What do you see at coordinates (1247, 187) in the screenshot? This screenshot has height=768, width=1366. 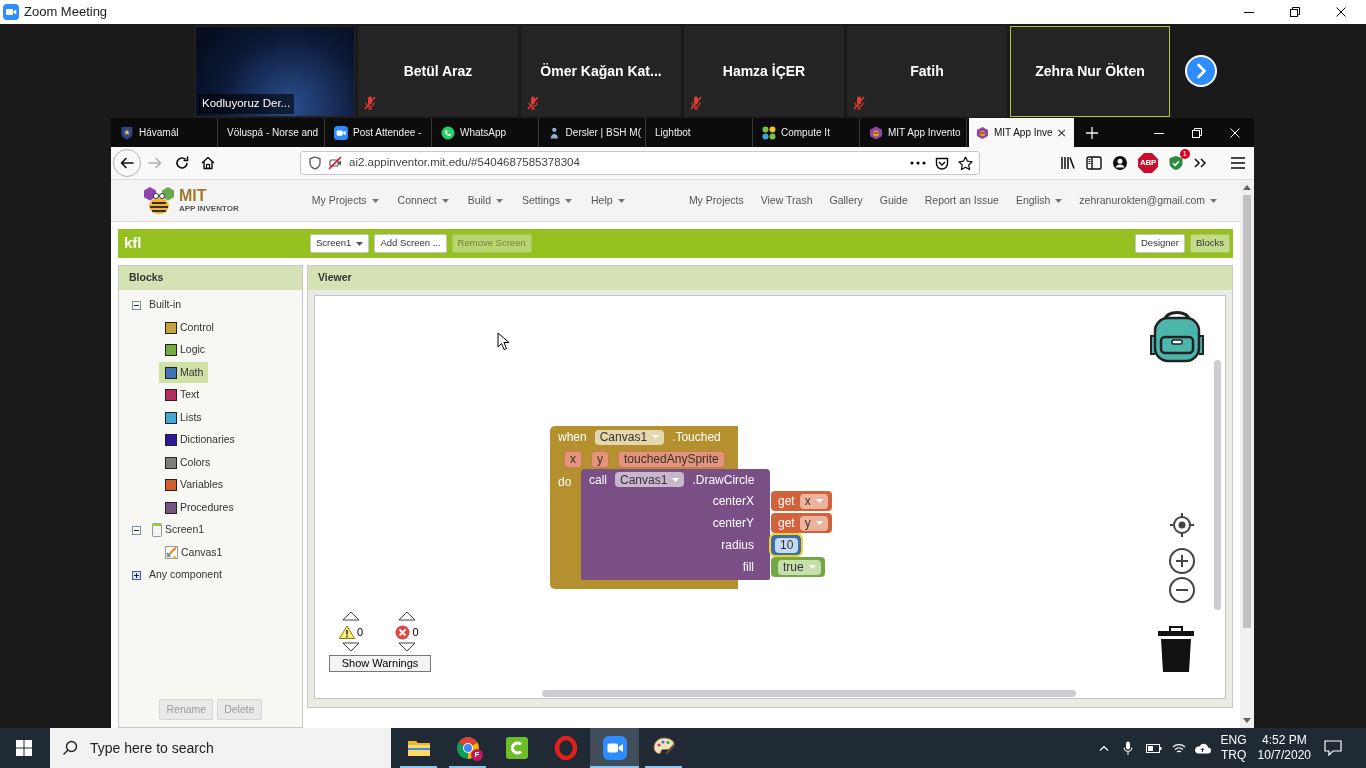 I see `scroll-up-icon` at bounding box center [1247, 187].